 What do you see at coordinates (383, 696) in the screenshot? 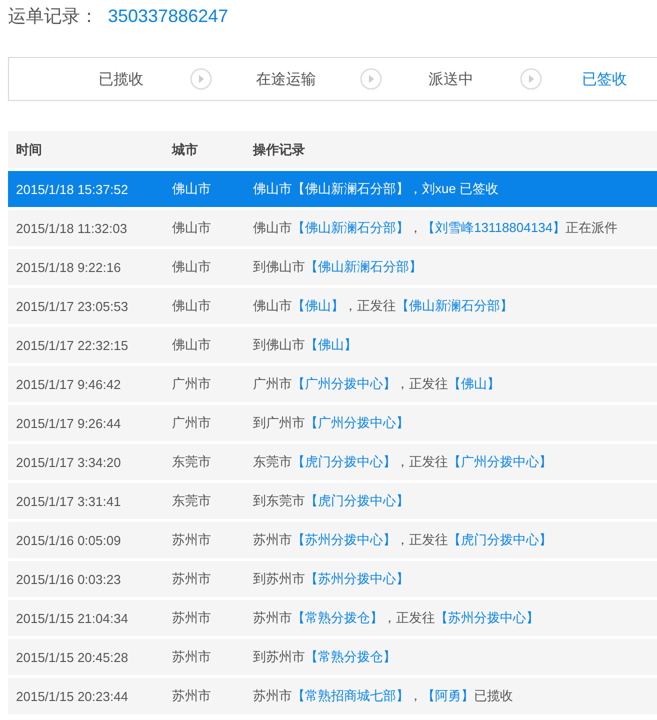
I see `record-cell-text: 苏州市【常熟招商城七部】，【阿勇】已揽收` at bounding box center [383, 696].